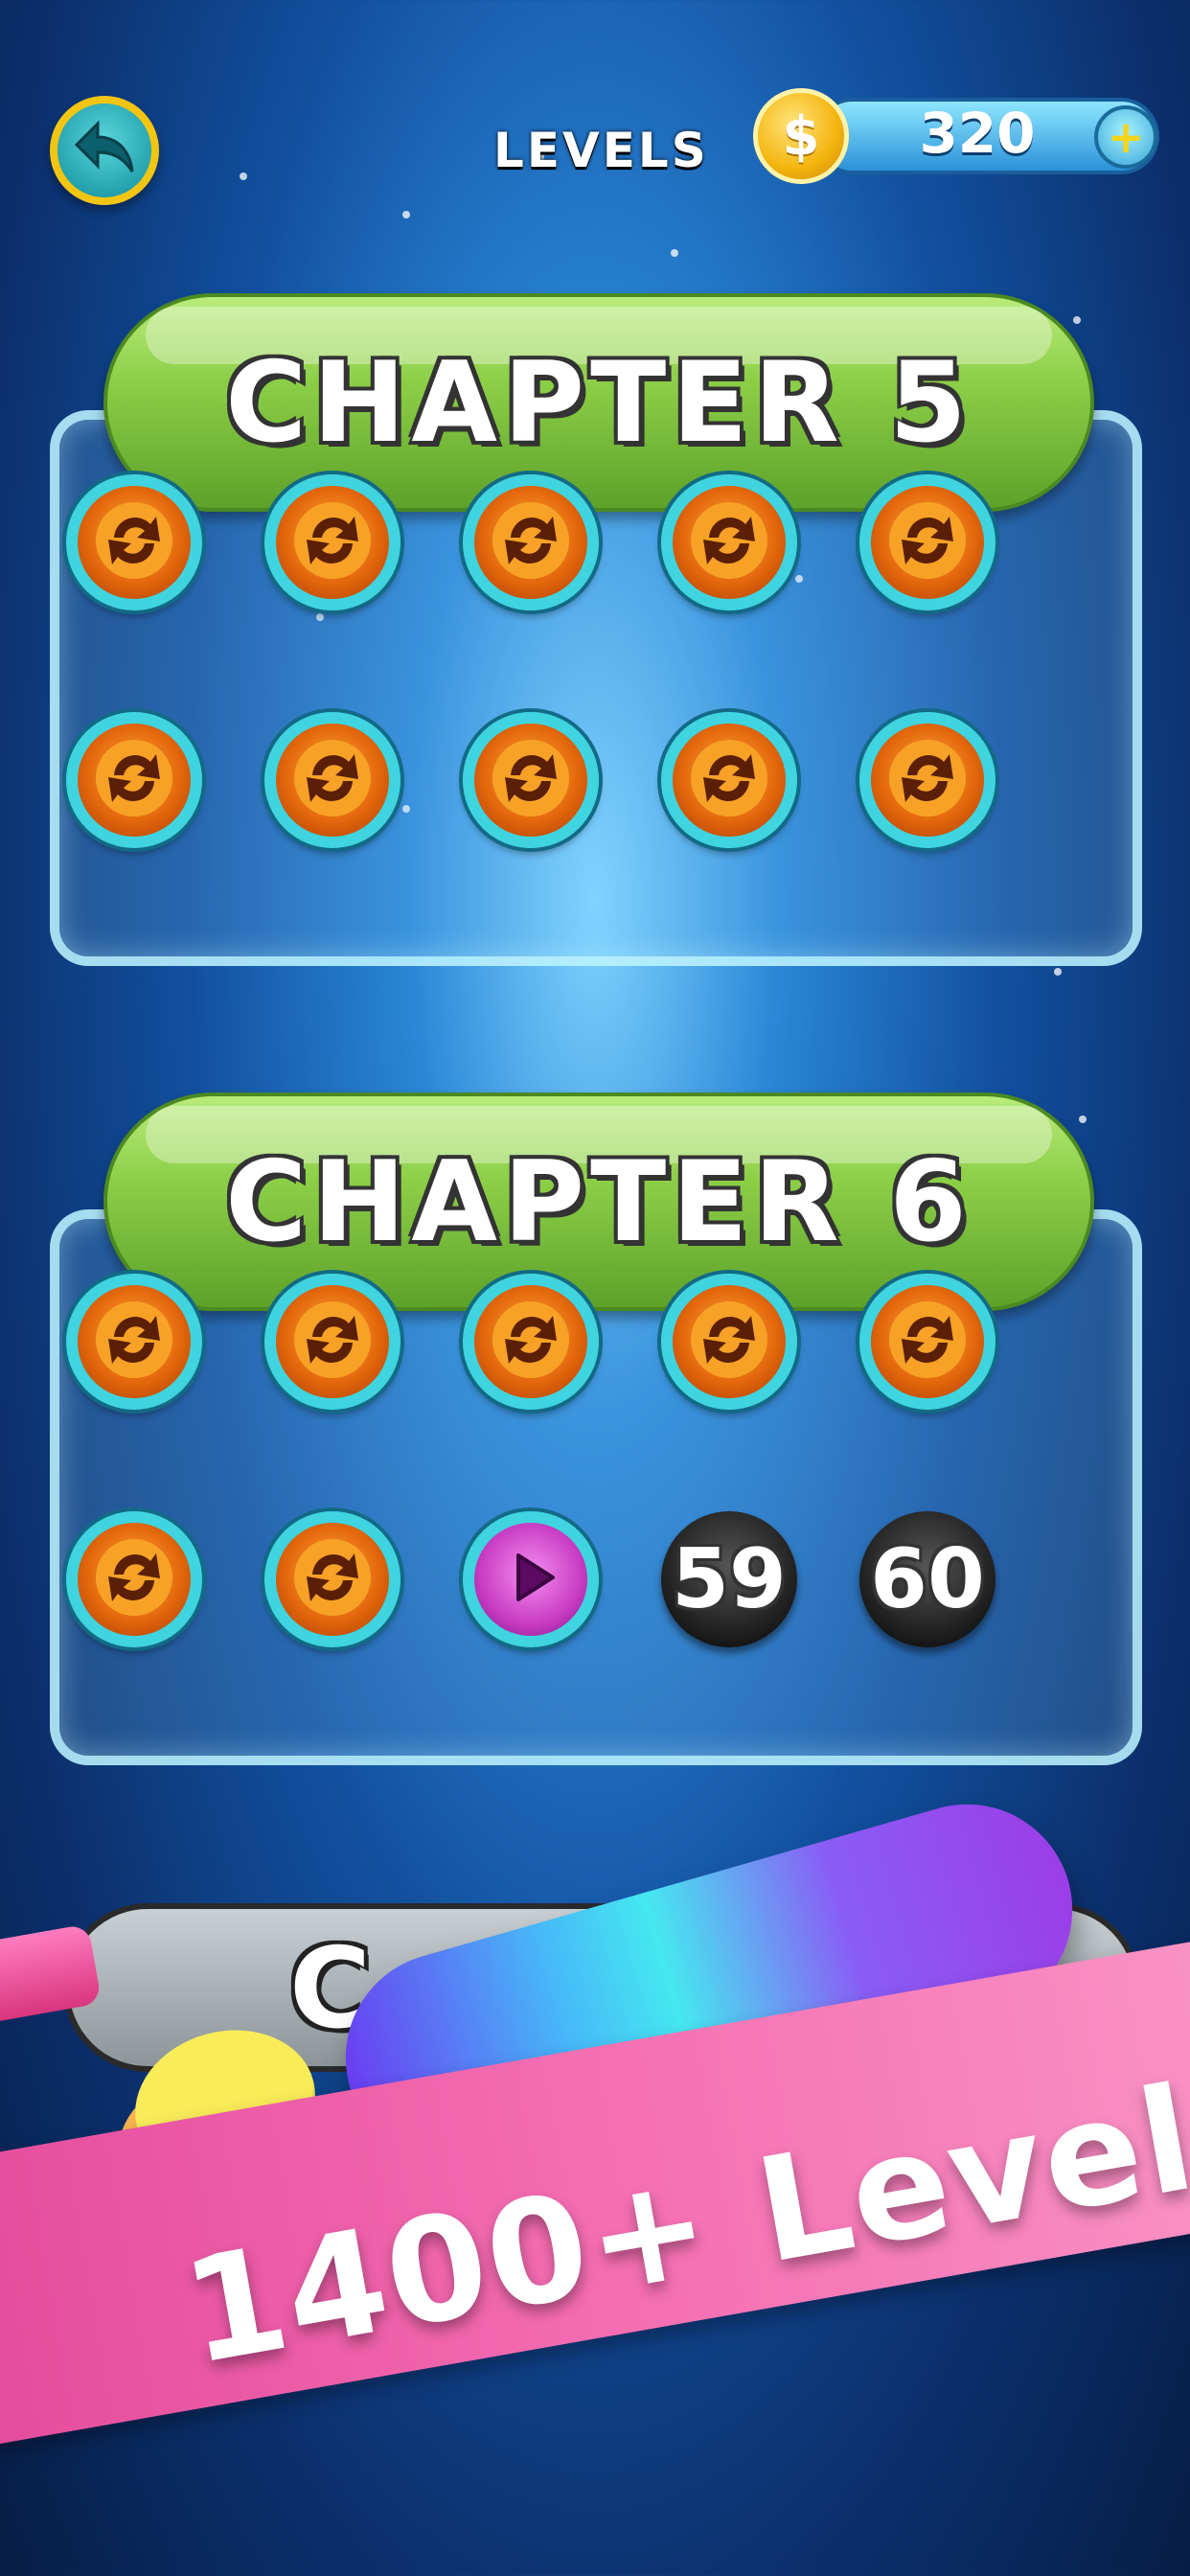 Image resolution: width=1190 pixels, height=2576 pixels. I want to click on level-button-locked: 60, so click(927, 1579).